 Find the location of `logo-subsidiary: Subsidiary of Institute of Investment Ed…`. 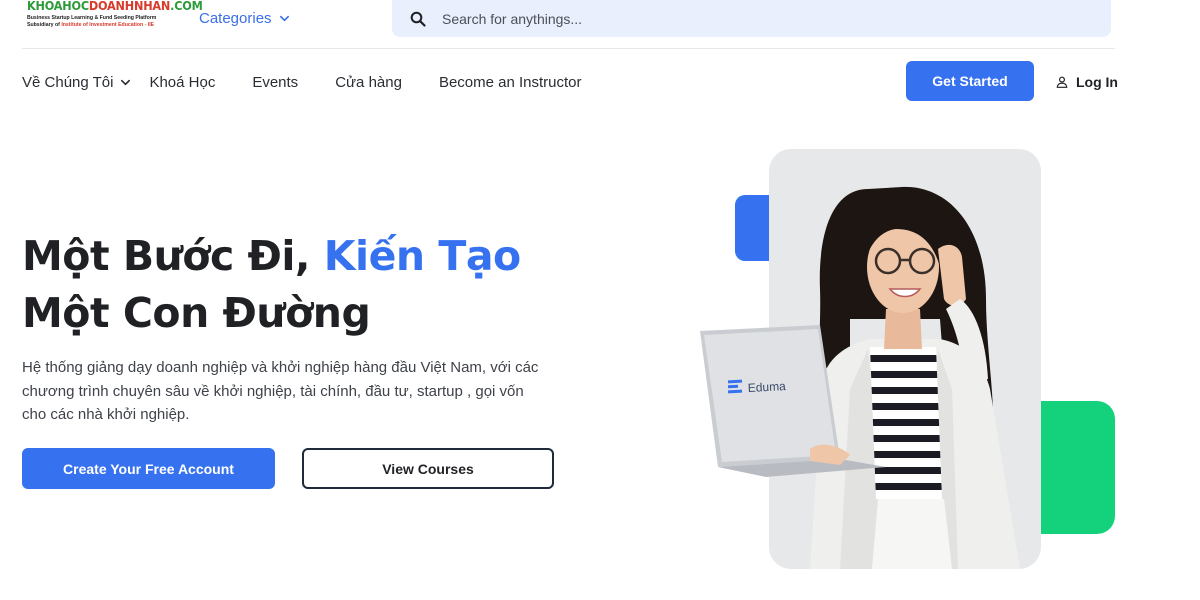

logo-subsidiary: Subsidiary of Institute of Investment Ed… is located at coordinates (91, 25).